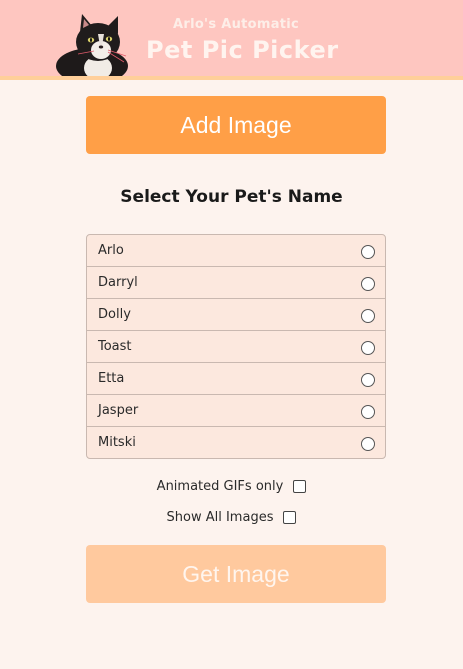  I want to click on app-subtitle: Arlo's Automatic, so click(236, 24).